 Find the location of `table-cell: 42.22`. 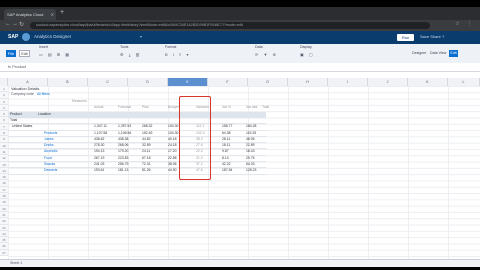

table-cell: 42.22 is located at coordinates (226, 164).